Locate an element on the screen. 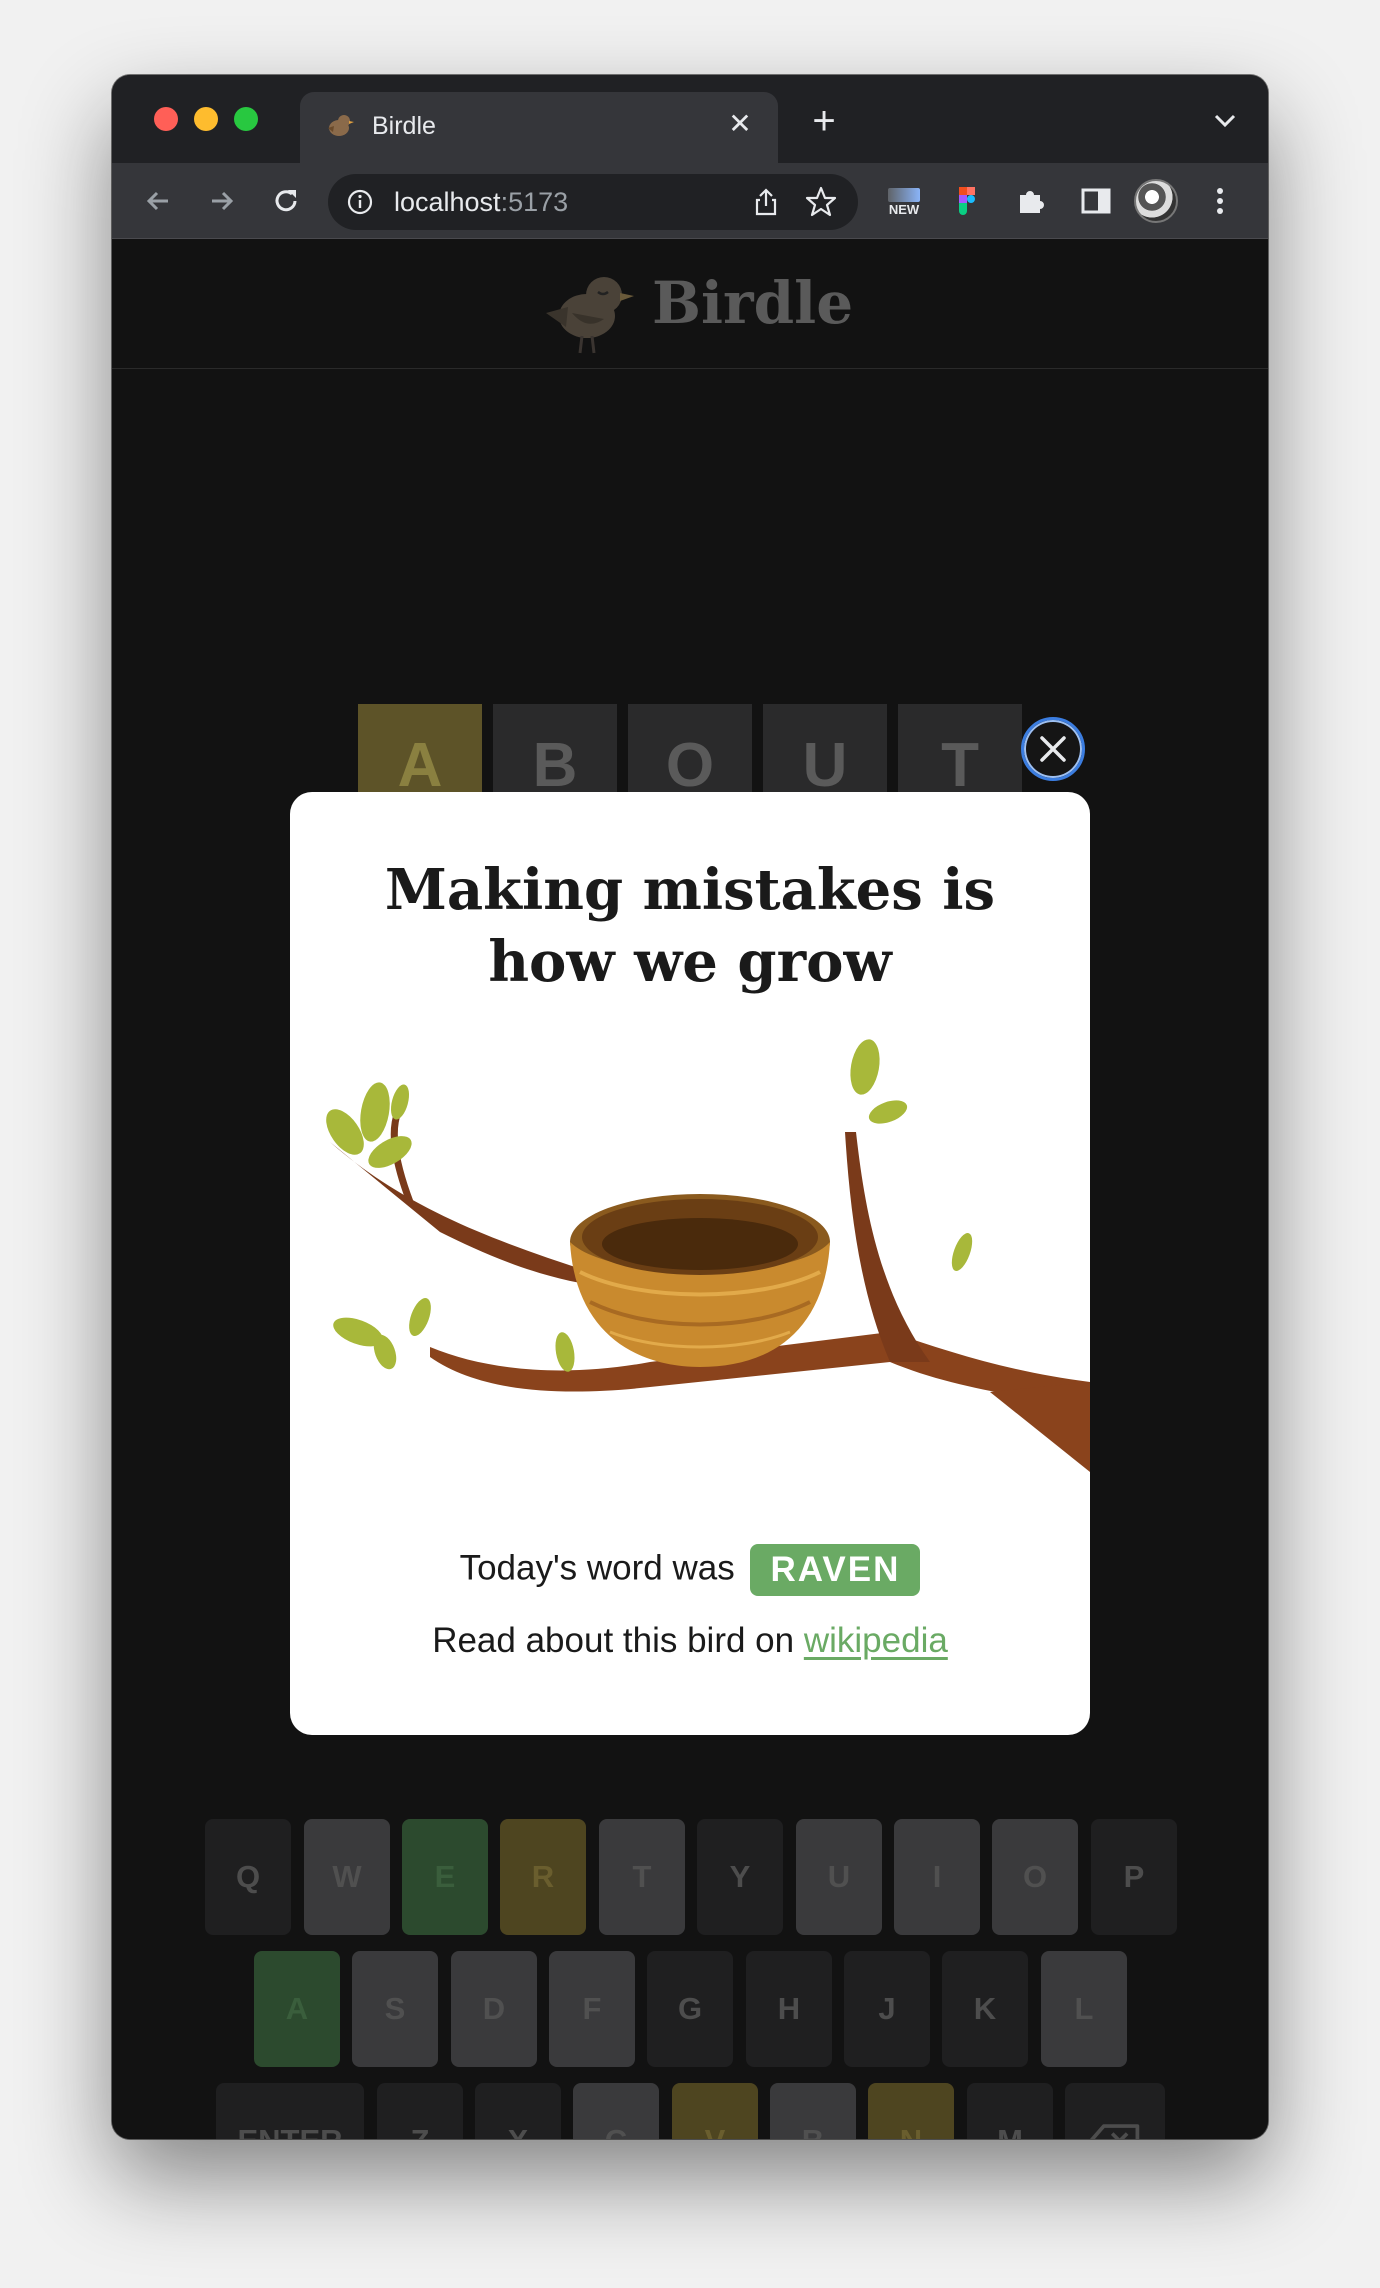  enter-key: ENTER is located at coordinates (290, 2111).